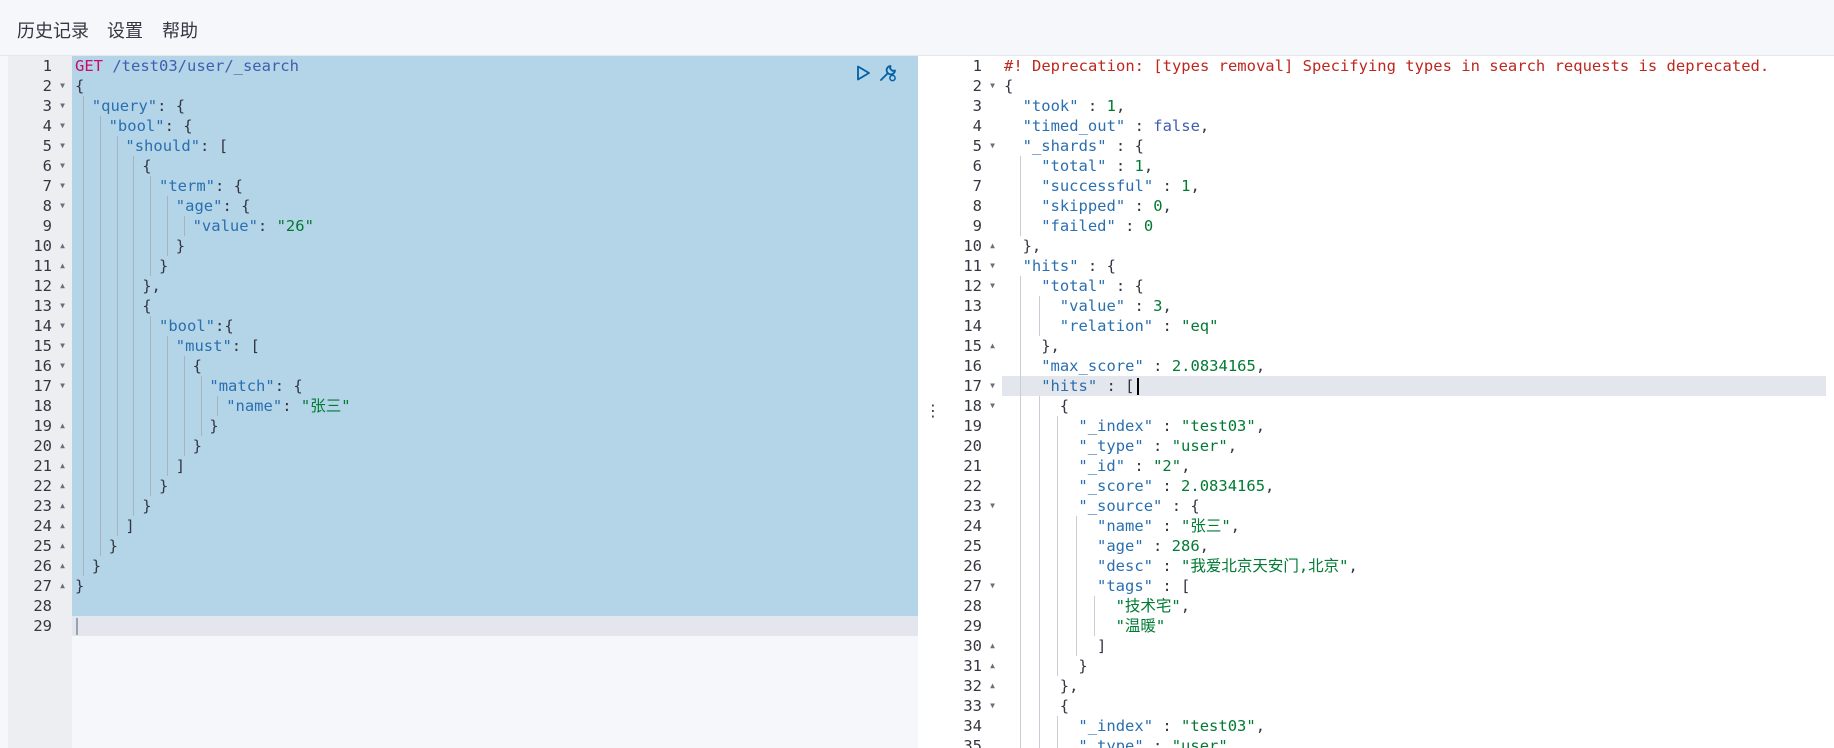  Describe the element at coordinates (180, 466) in the screenshot. I see `code-line: ]` at that location.